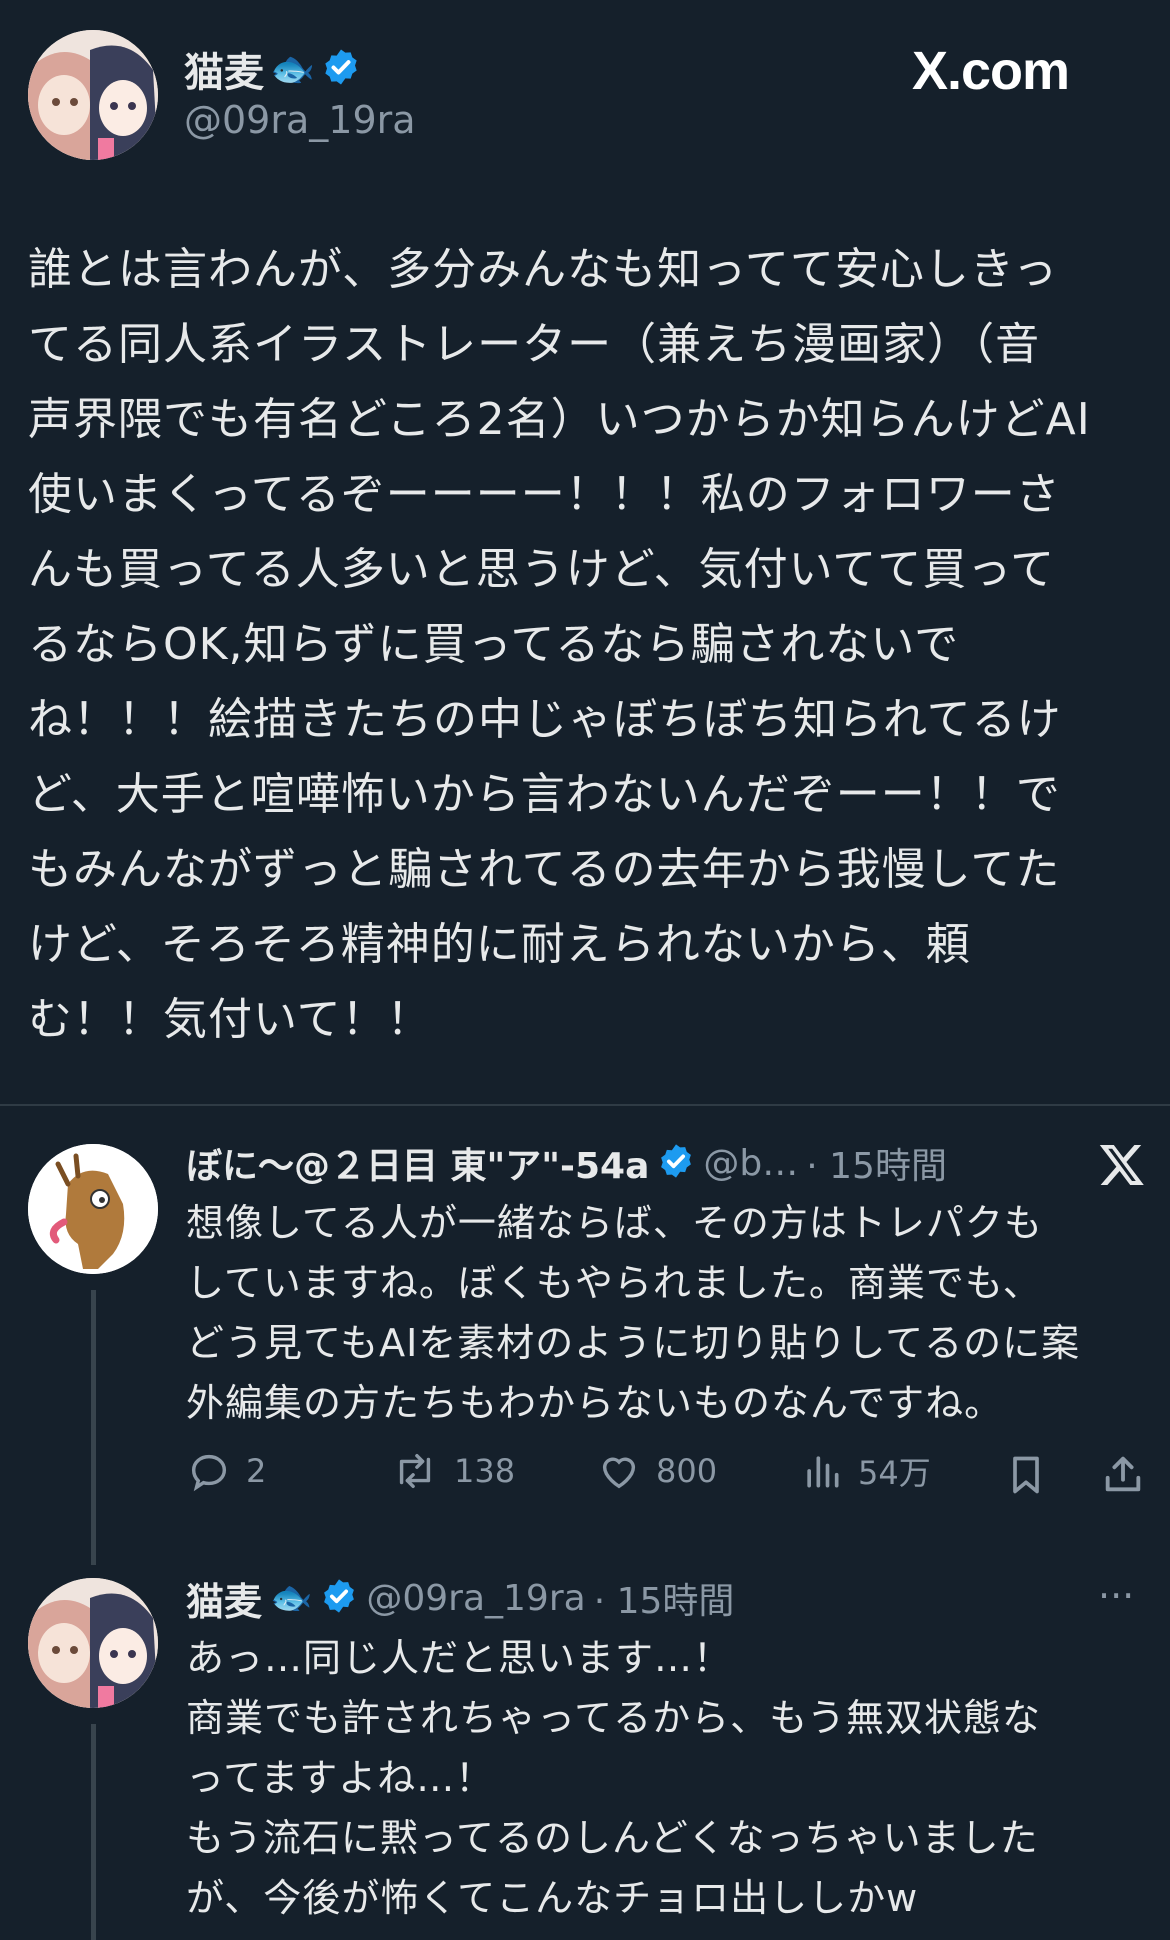  Describe the element at coordinates (1122, 1164) in the screenshot. I see `x-logo-icon` at that location.